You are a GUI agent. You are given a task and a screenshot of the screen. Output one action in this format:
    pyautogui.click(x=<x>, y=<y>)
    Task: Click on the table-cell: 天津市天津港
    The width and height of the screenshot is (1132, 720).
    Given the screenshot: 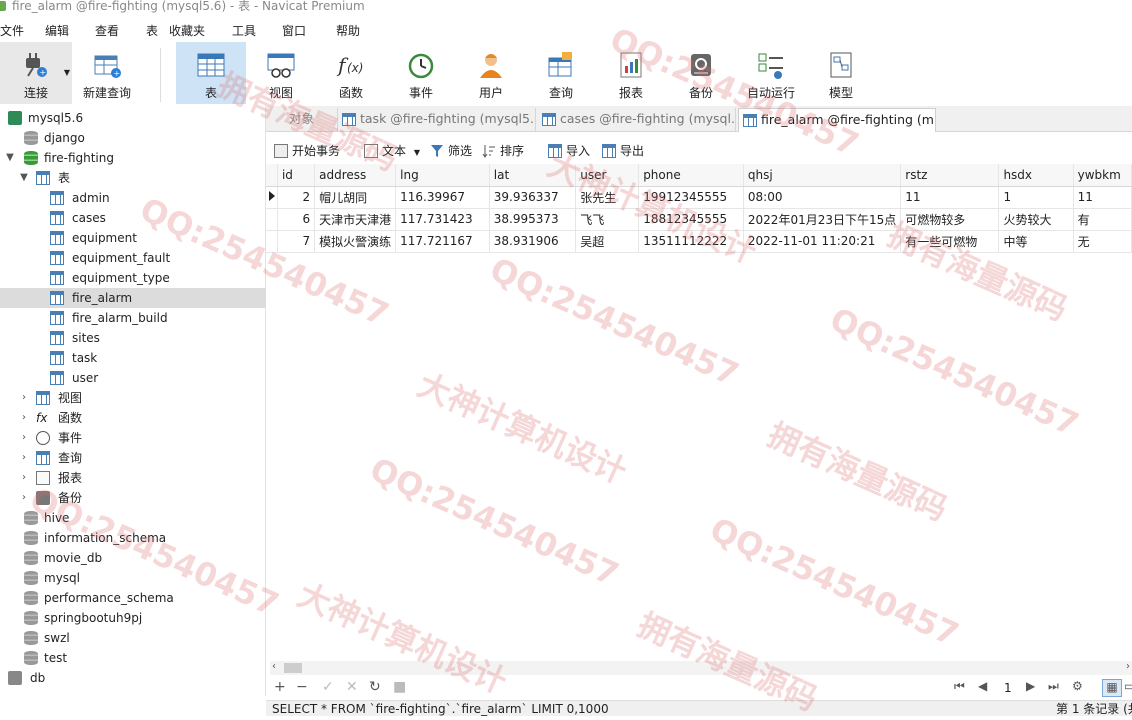 What is the action you would take?
    pyautogui.click(x=355, y=219)
    